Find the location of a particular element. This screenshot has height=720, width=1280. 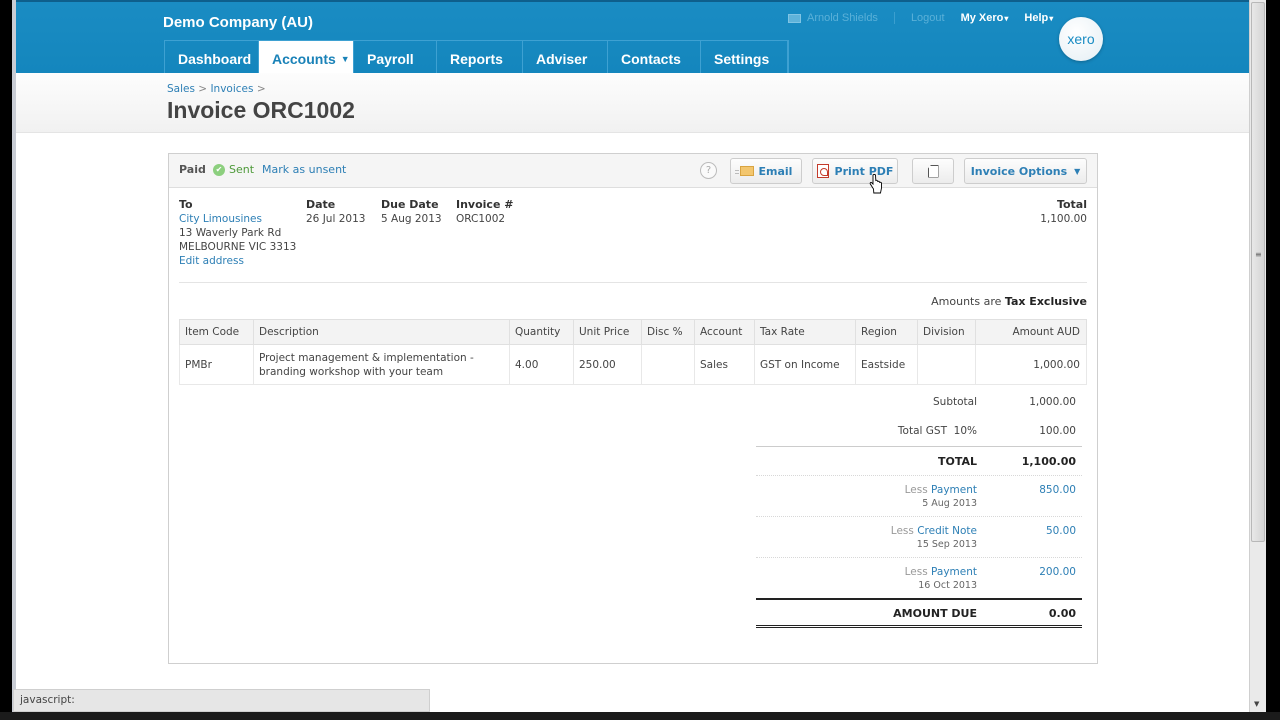

top-links: Arnold Shields Logout My Xero▾ Help▾ is located at coordinates (928, 18).